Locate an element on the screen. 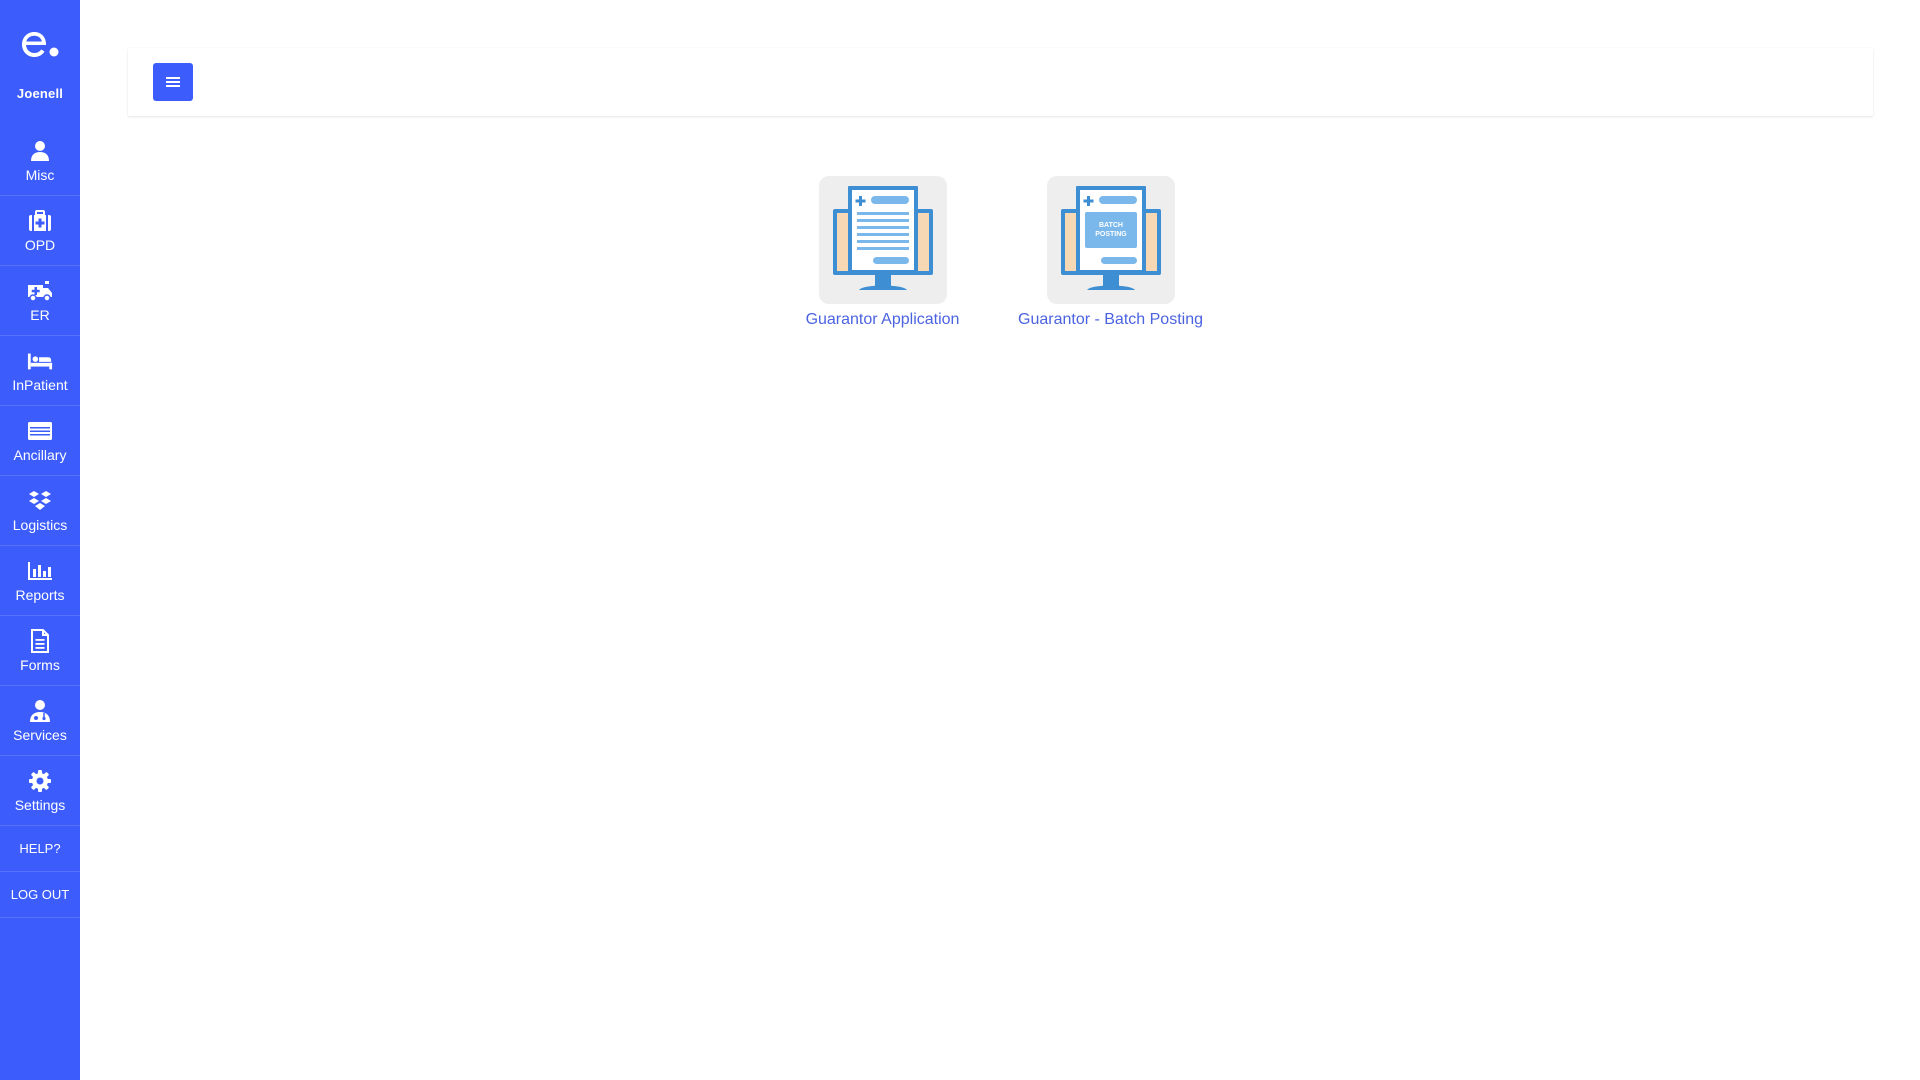 The image size is (1920, 1080). sidebar-item-ancillary: Ancillary is located at coordinates (40, 441).